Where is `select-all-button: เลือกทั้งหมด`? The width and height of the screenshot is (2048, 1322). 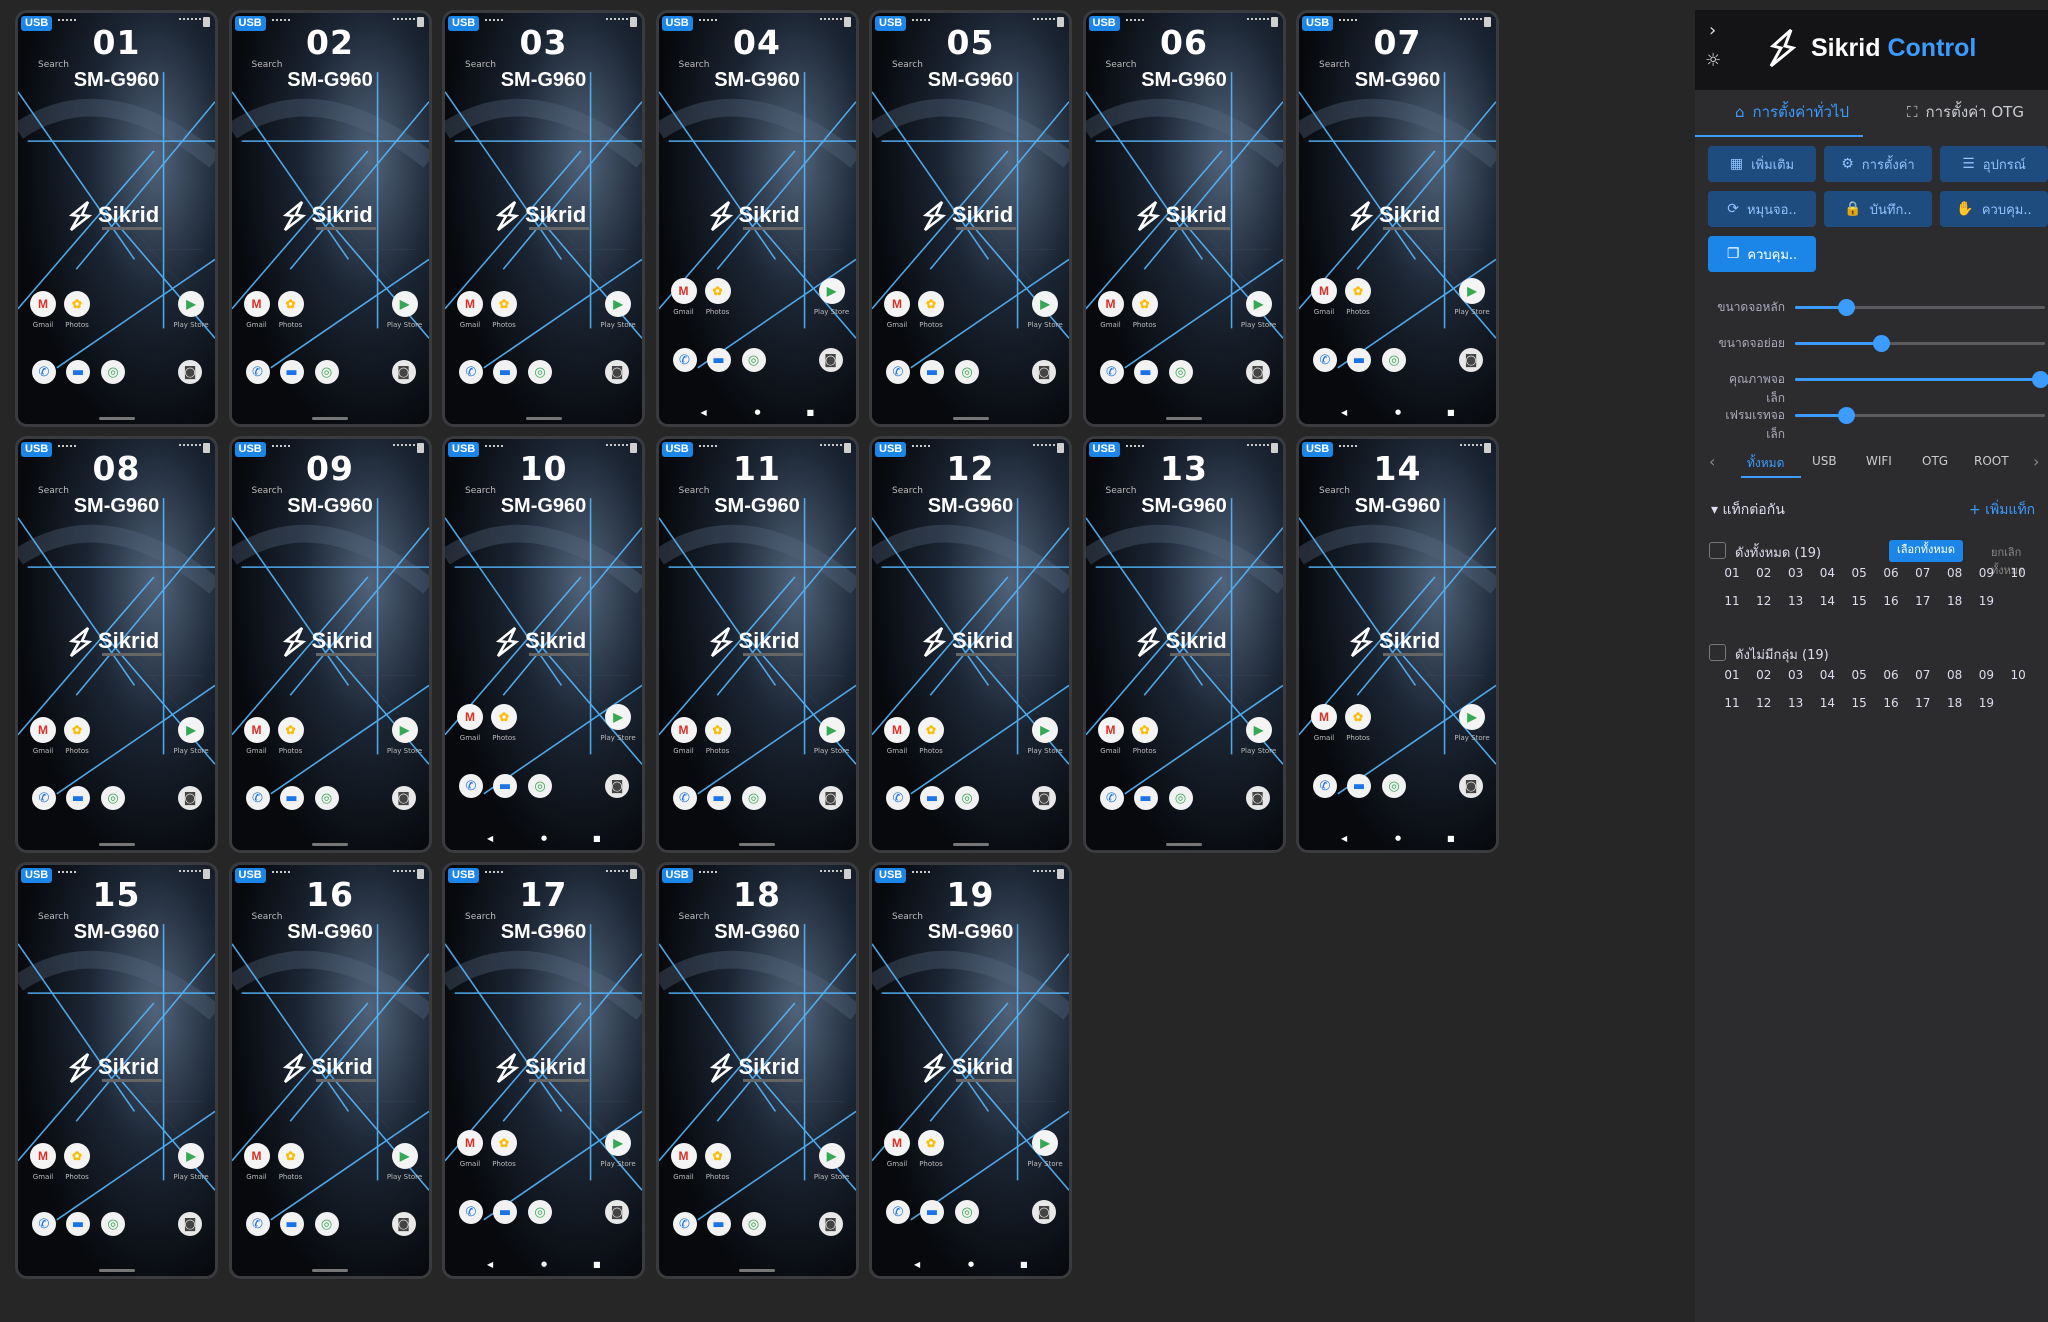
select-all-button: เลือกทั้งหมด is located at coordinates (1926, 551).